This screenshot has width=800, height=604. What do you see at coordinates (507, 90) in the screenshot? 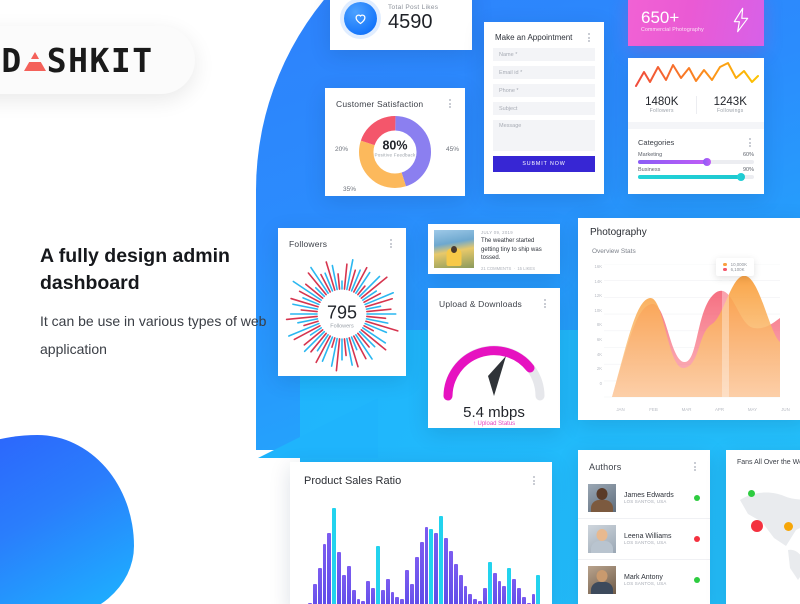
I see `phone-field-label: Phone` at bounding box center [507, 90].